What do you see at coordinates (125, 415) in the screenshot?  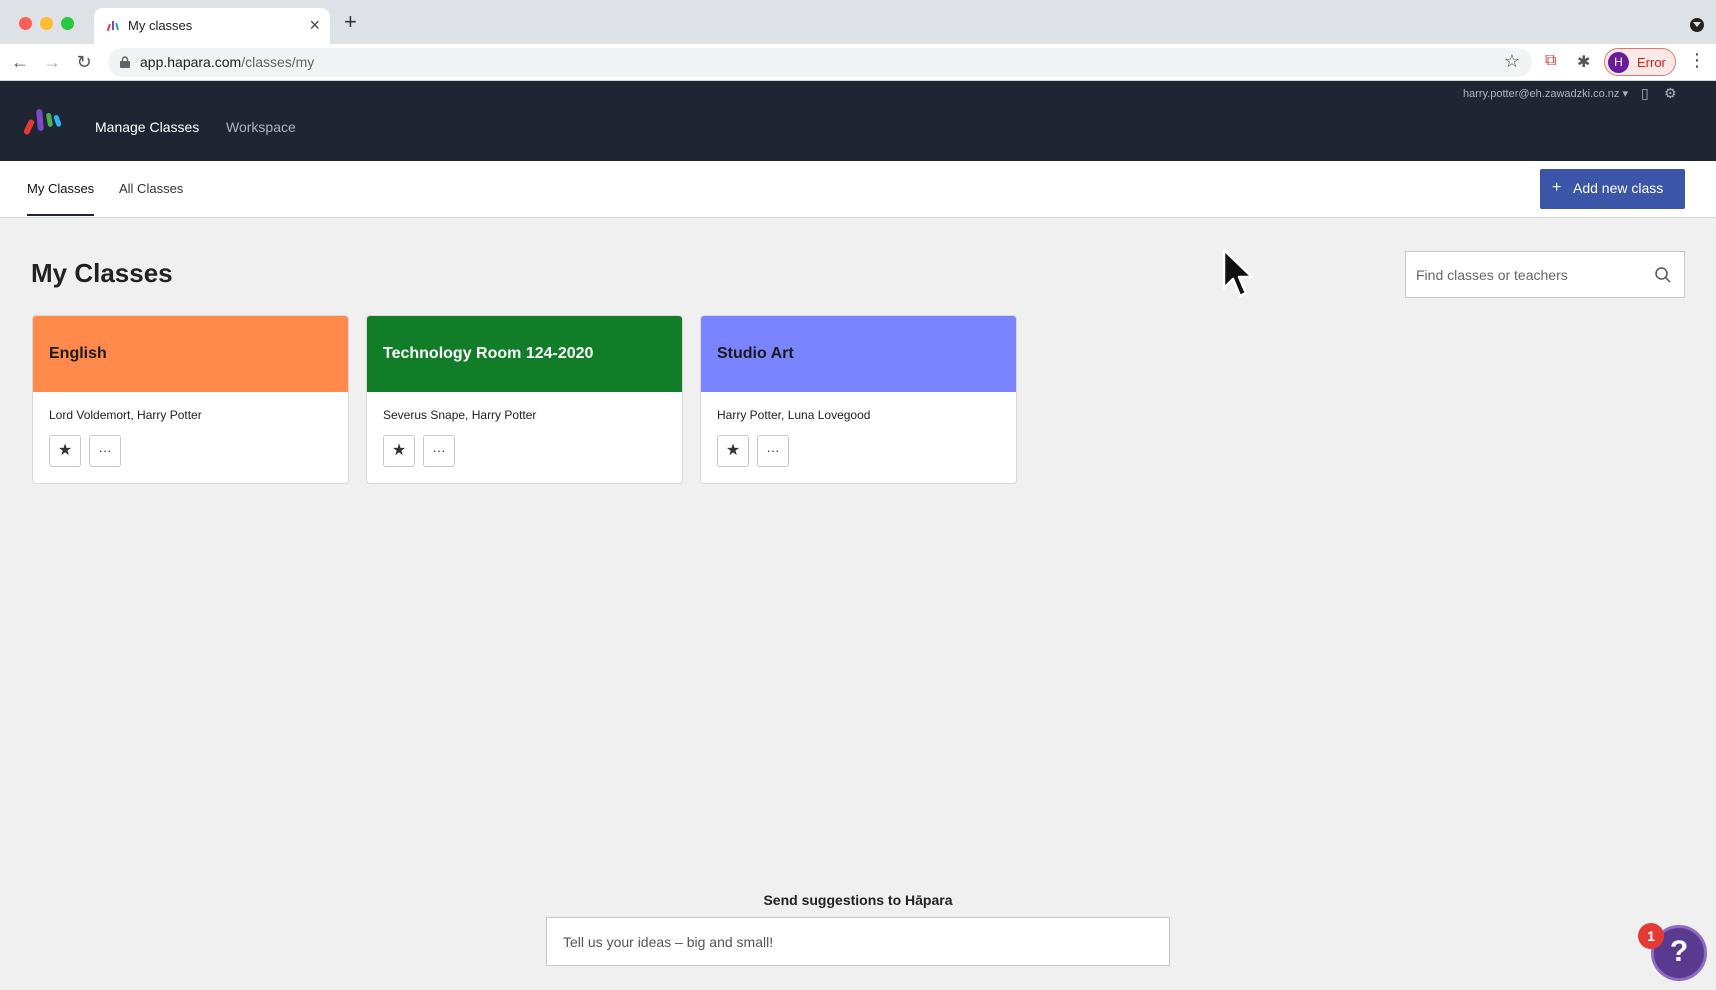 I see `class-teachers: Lord Voldemort, Harry Potter` at bounding box center [125, 415].